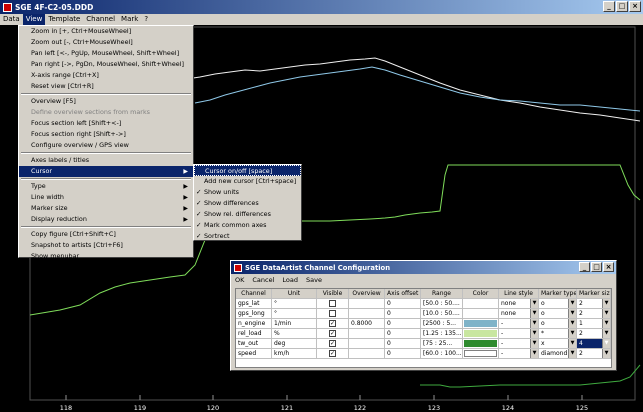 The width and height of the screenshot is (643, 412). I want to click on menu-data: Data, so click(11, 19).